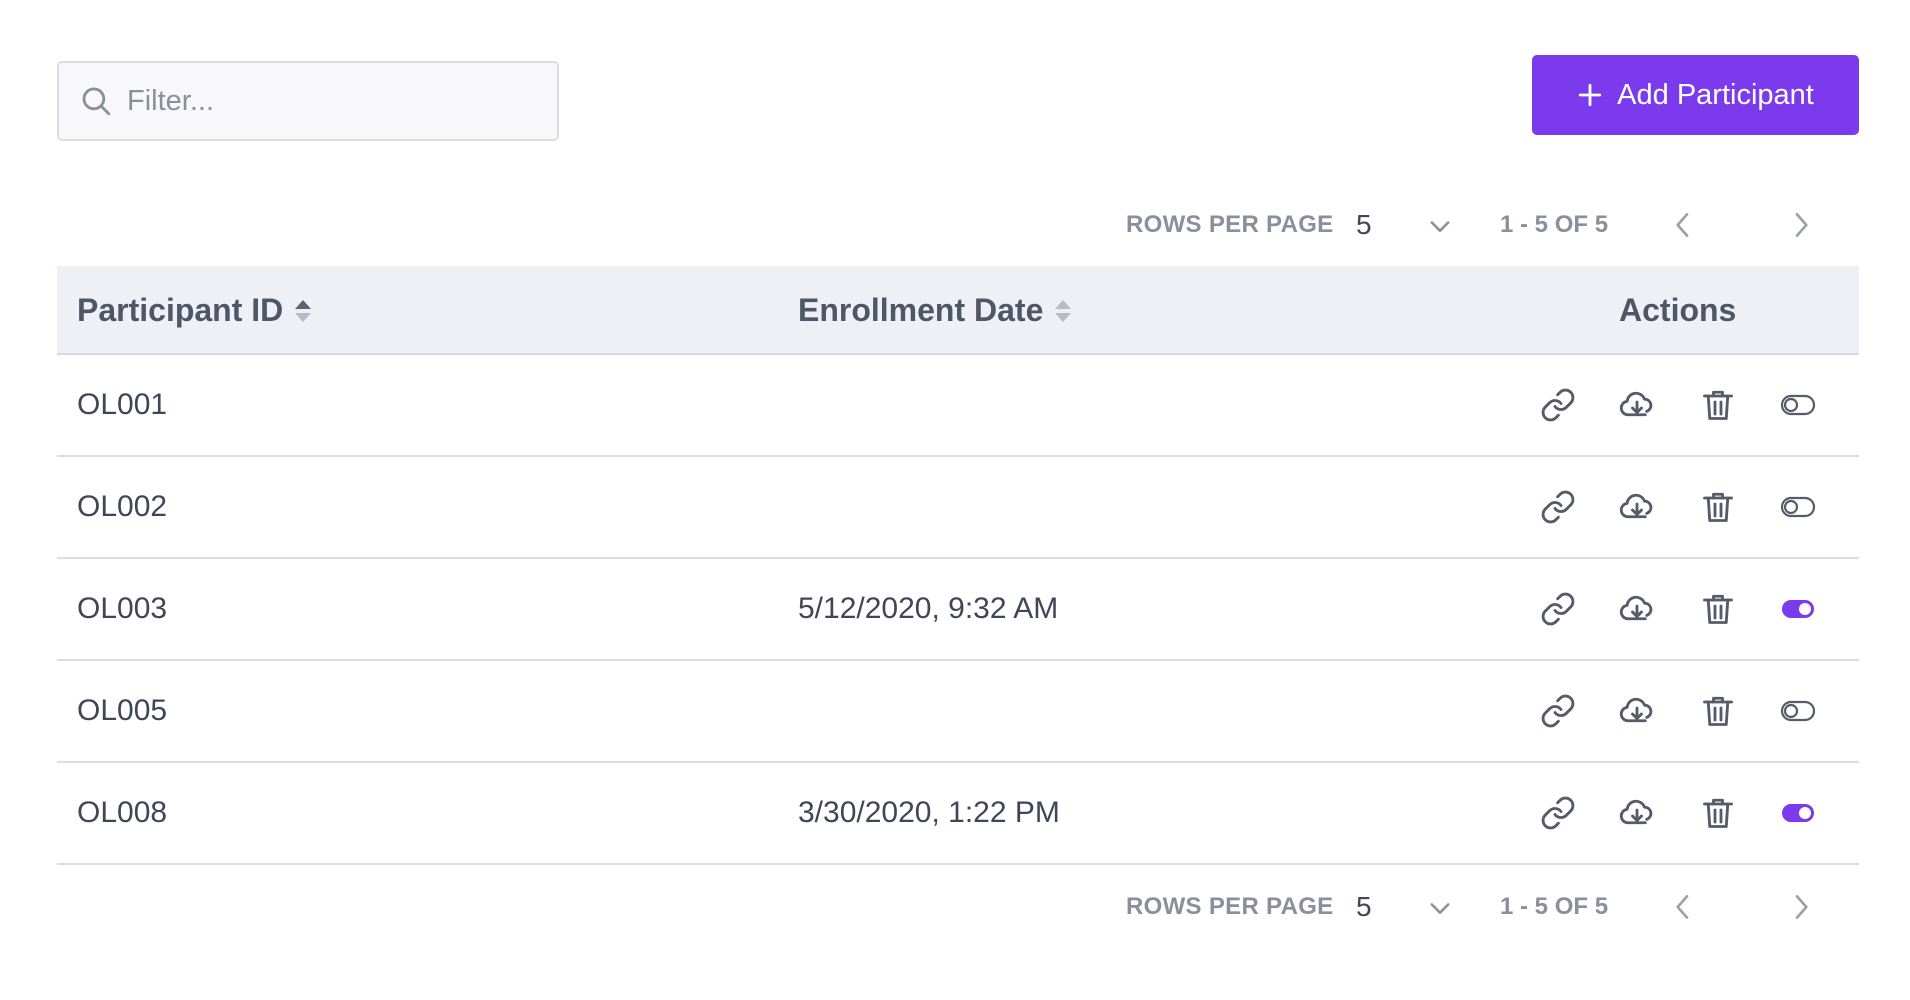 Image resolution: width=1910 pixels, height=1000 pixels. Describe the element at coordinates (928, 608) in the screenshot. I see `enrollment-date: 5/12/2020, 9:32 AM` at that location.